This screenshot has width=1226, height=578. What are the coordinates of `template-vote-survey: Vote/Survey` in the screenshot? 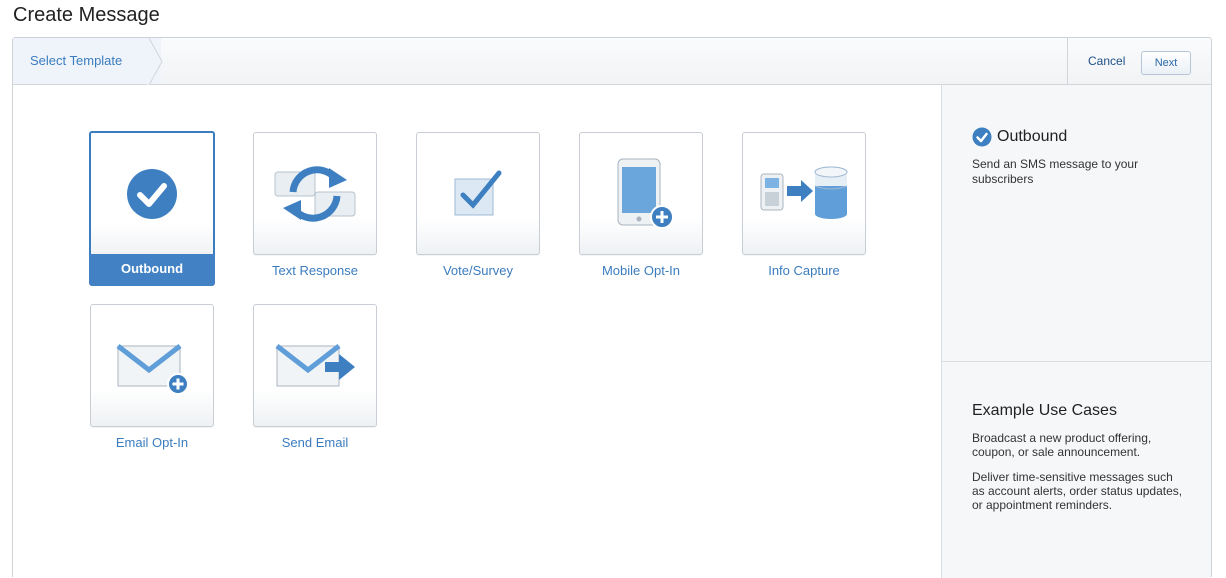 It's located at (478, 205).